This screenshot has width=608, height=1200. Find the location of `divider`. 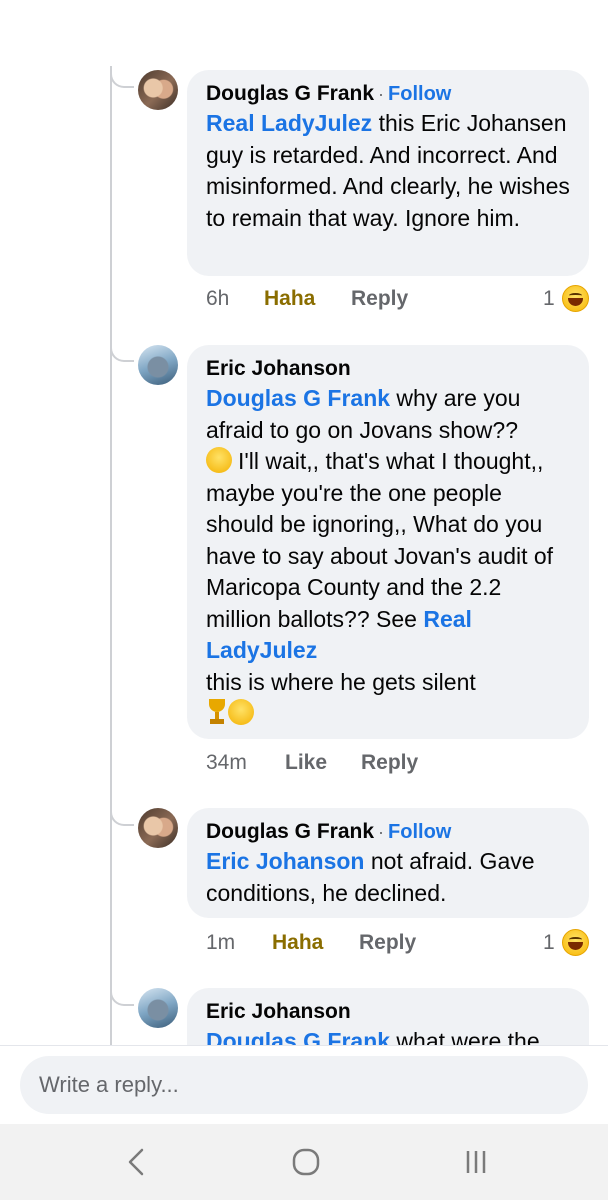

divider is located at coordinates (304, 1045).